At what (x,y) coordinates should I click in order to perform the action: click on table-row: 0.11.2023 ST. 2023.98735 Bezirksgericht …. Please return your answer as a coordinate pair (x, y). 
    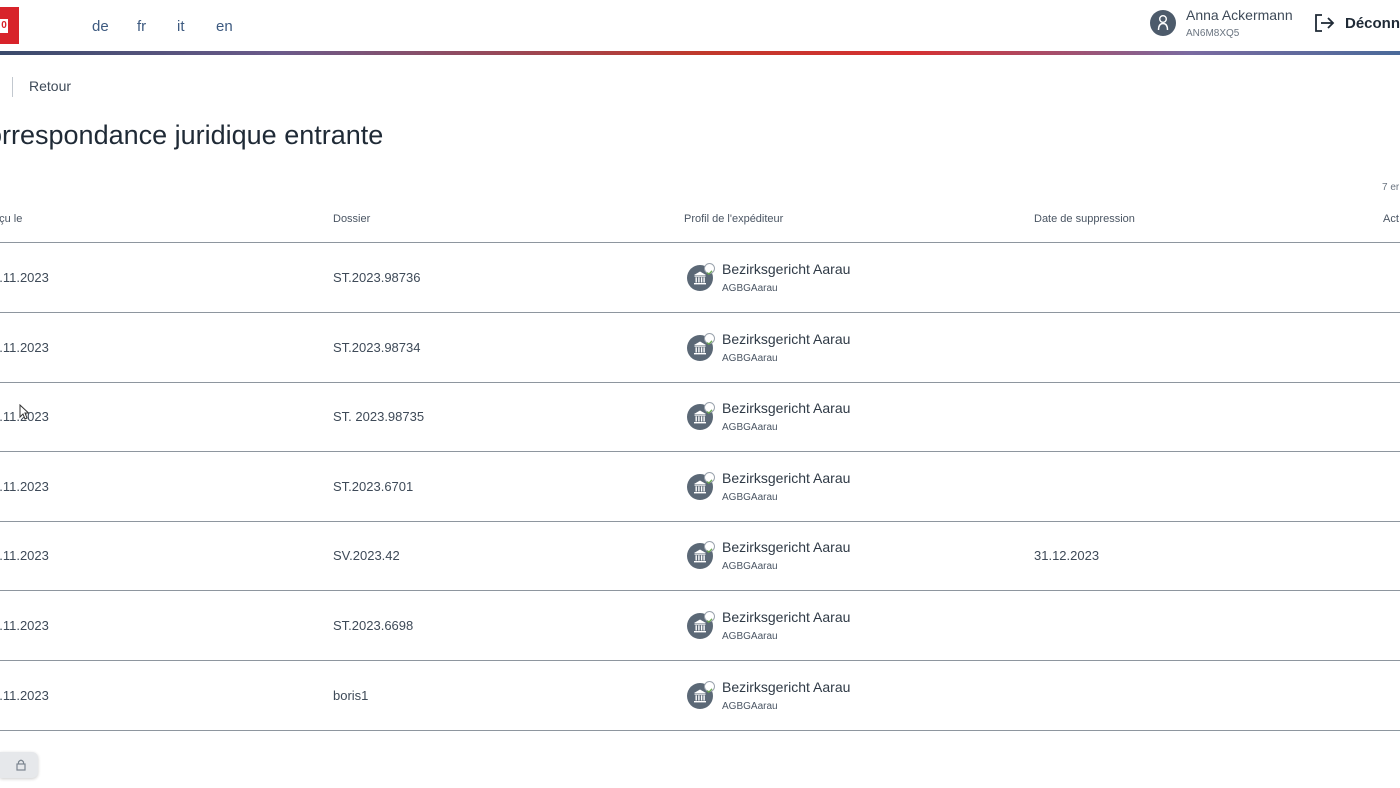
    Looking at the image, I should click on (700, 417).